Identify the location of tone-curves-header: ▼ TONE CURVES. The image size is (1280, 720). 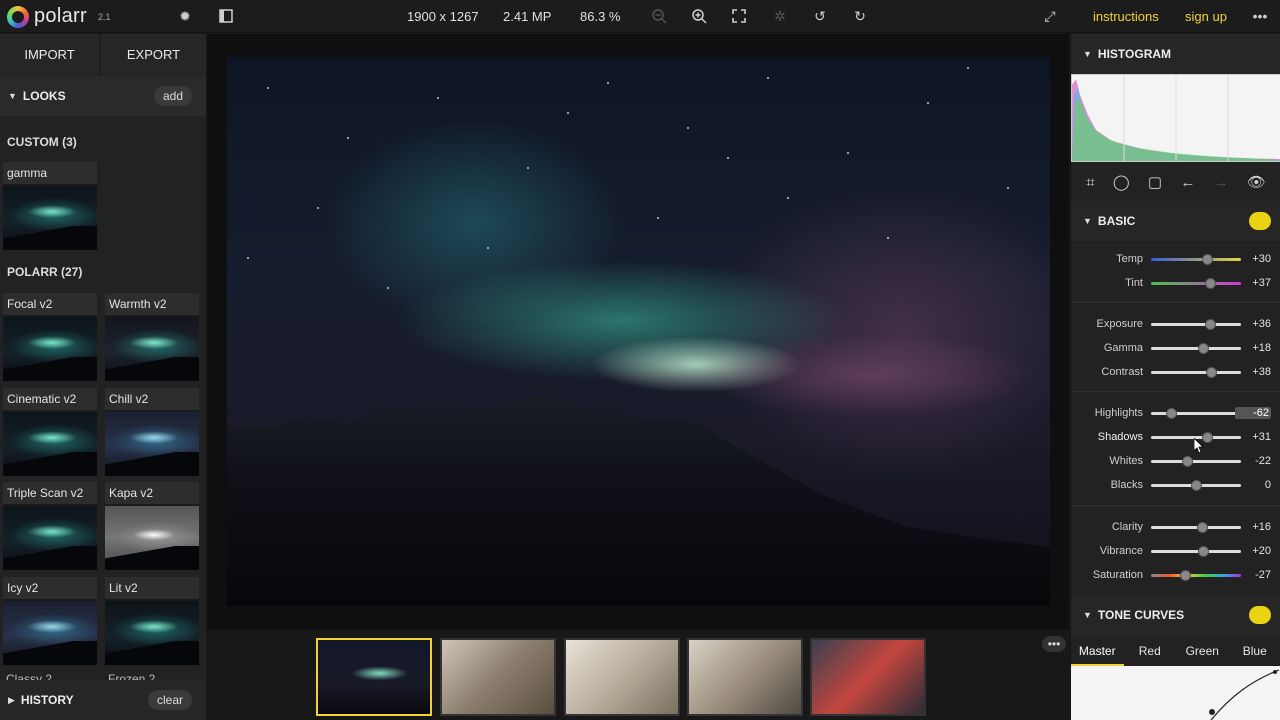
(1175, 615).